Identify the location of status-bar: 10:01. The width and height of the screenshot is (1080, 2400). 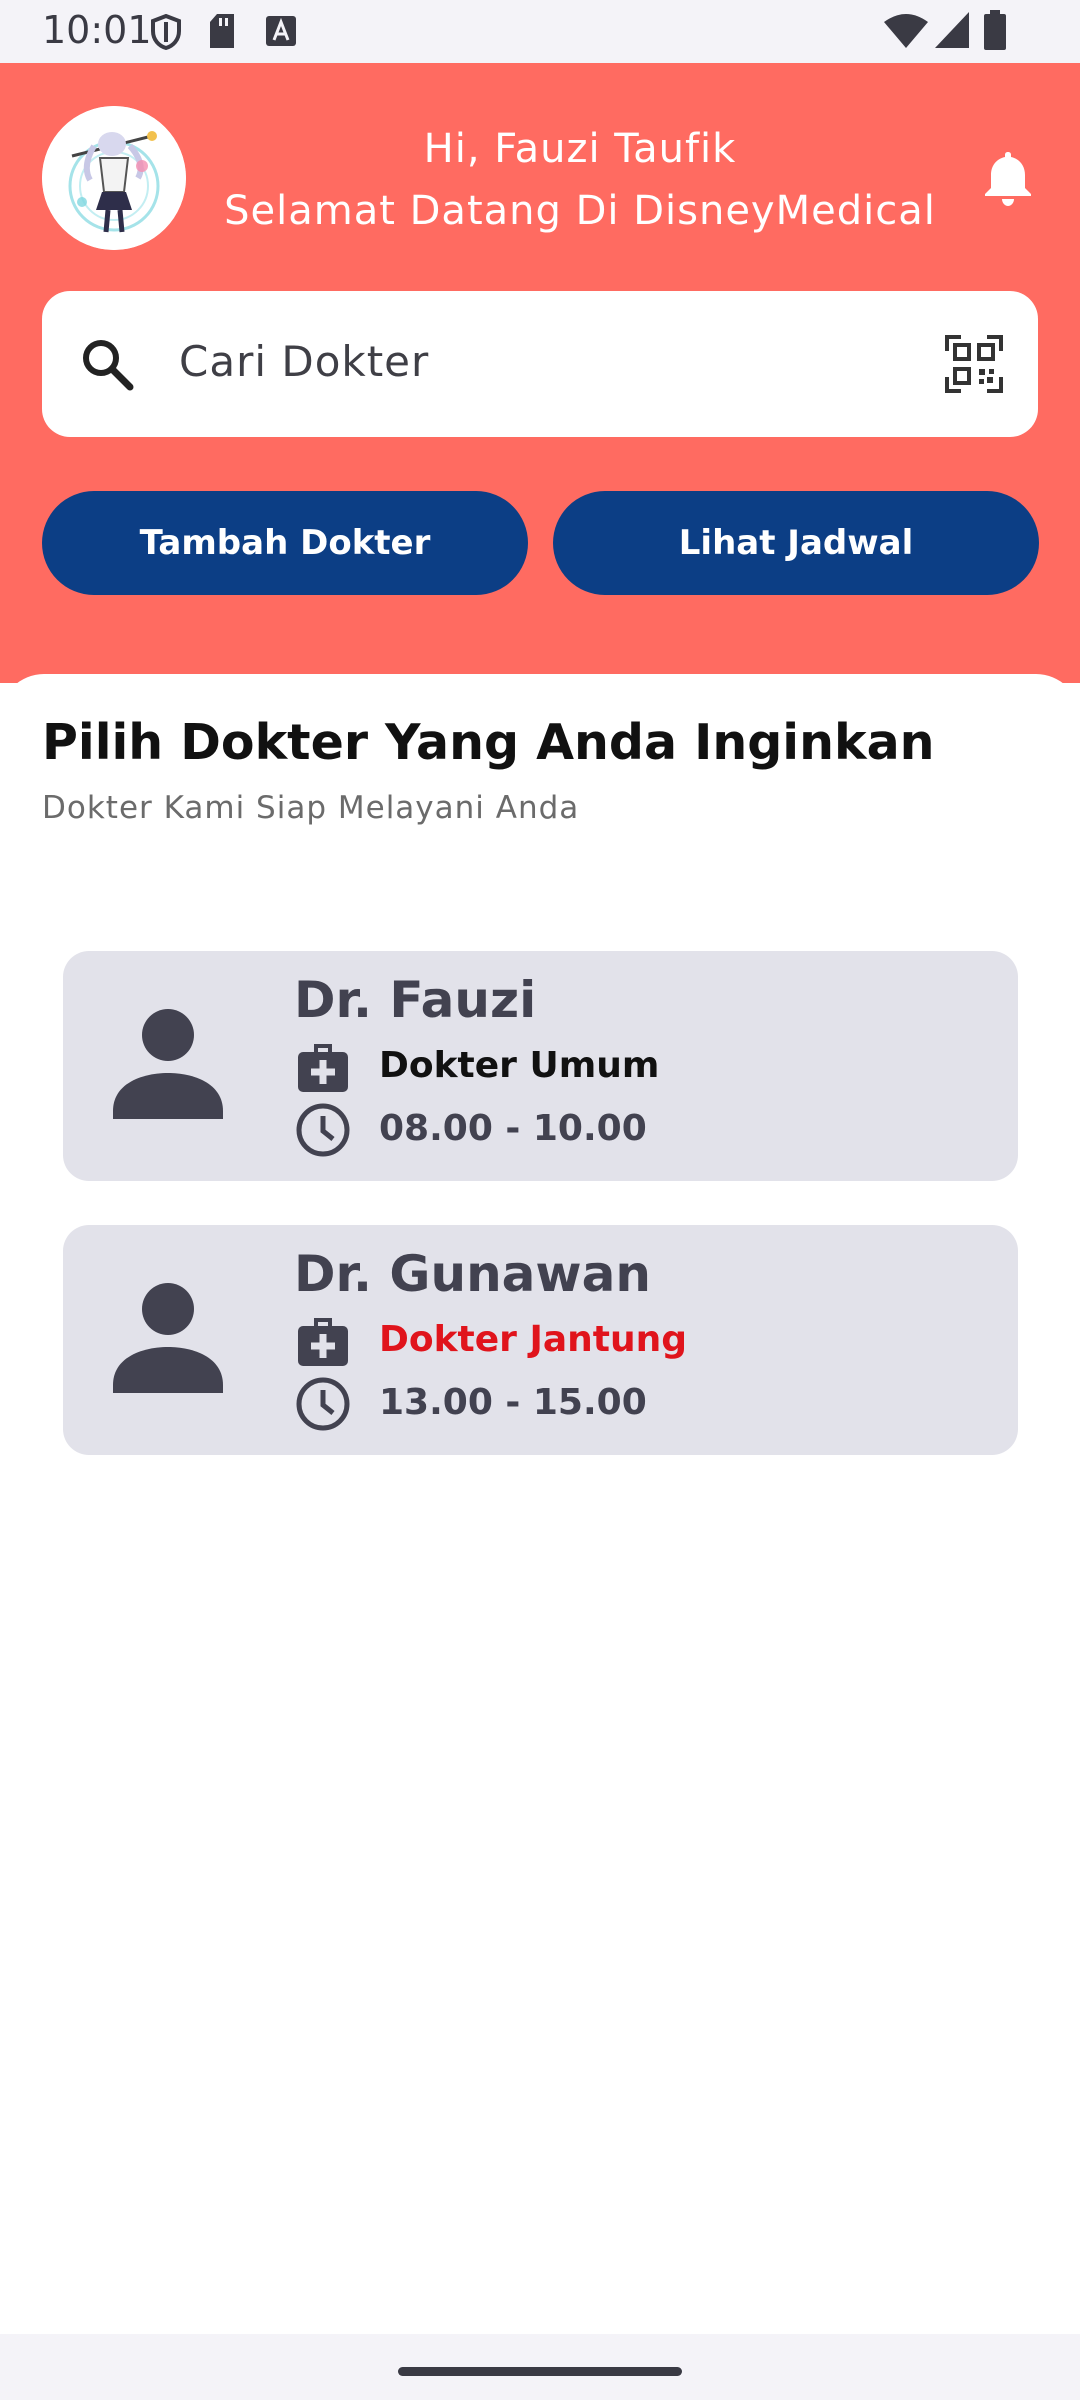
(540, 31).